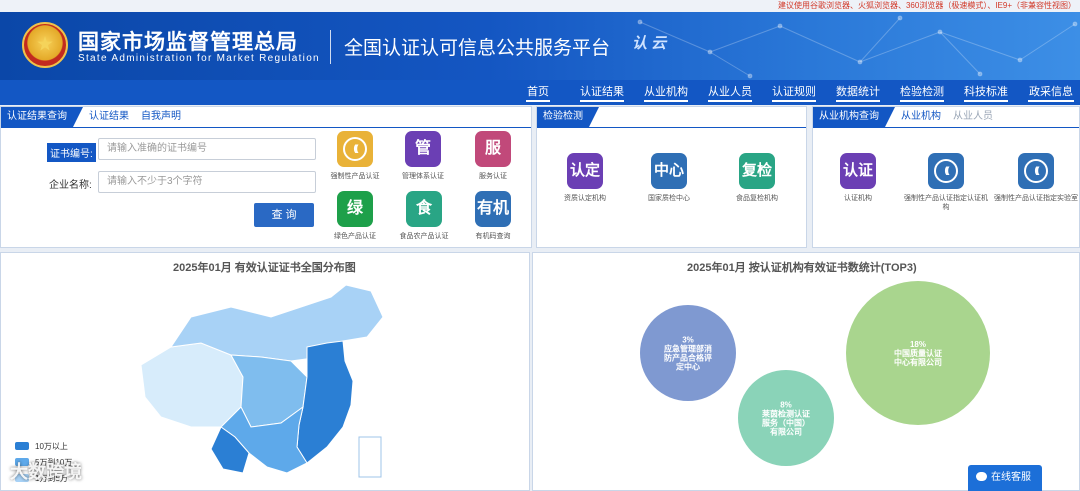  Describe the element at coordinates (424, 236) in the screenshot. I see `tile-label: 食品农产品认证` at that location.